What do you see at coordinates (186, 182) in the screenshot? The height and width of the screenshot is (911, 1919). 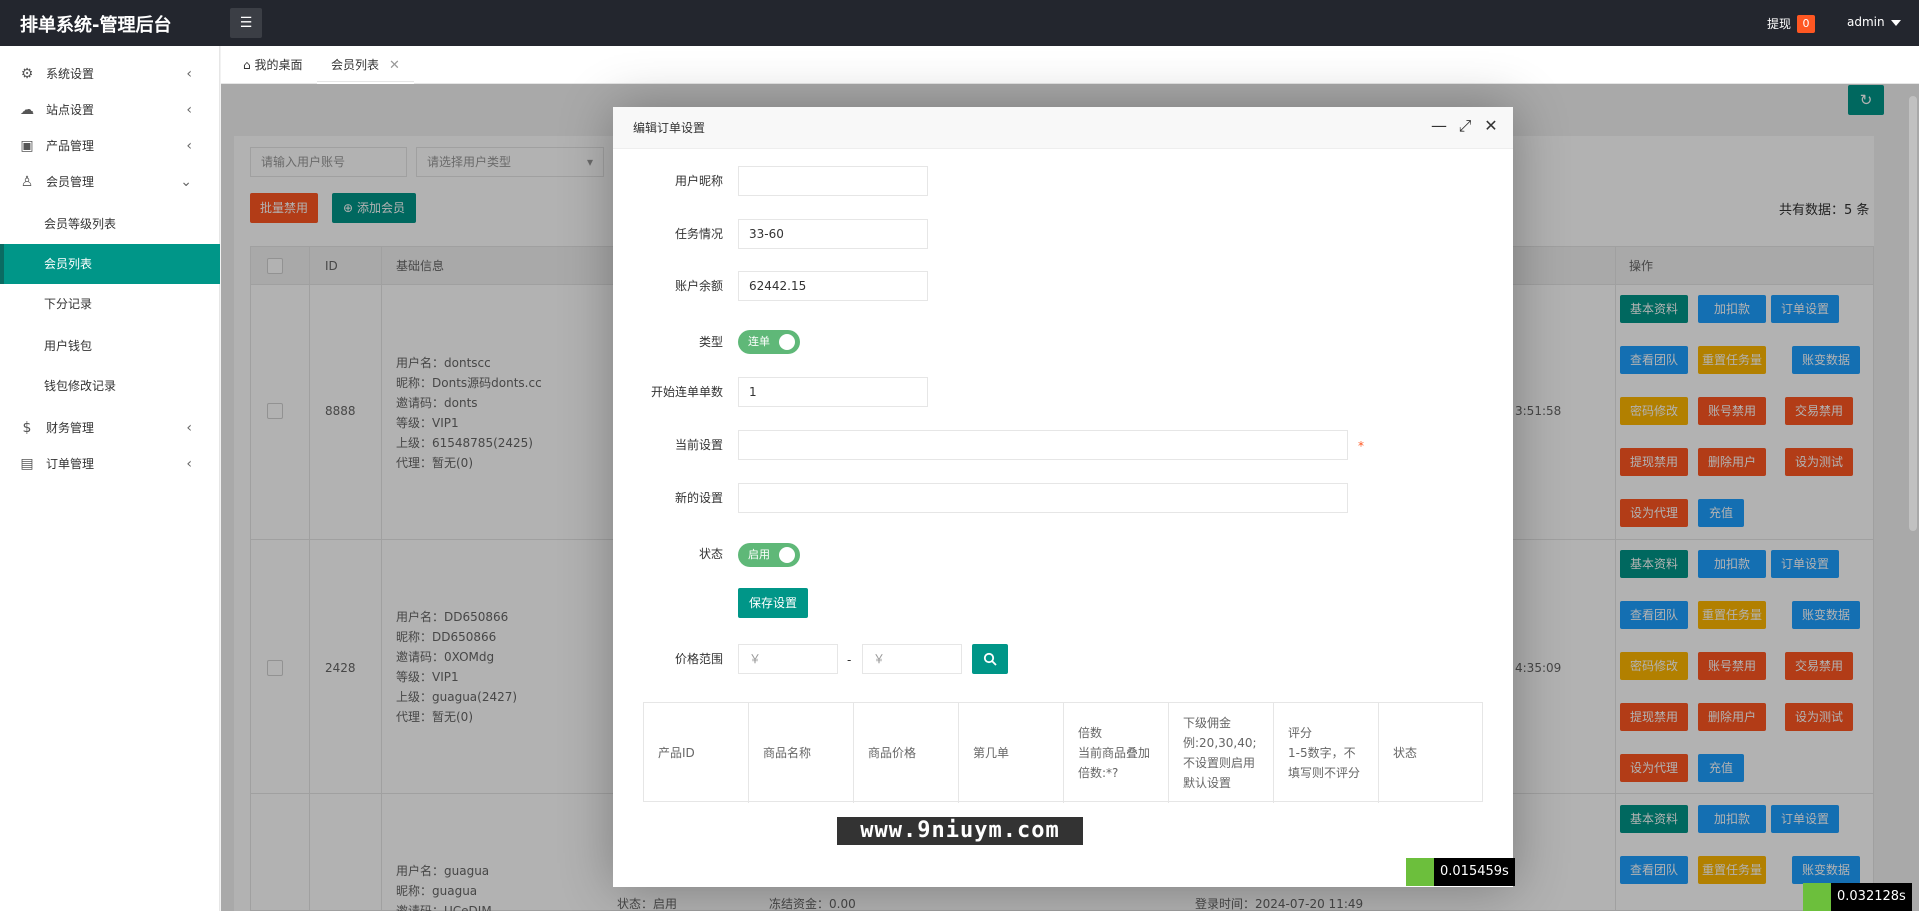 I see `chevron-down-icon: ⌄` at bounding box center [186, 182].